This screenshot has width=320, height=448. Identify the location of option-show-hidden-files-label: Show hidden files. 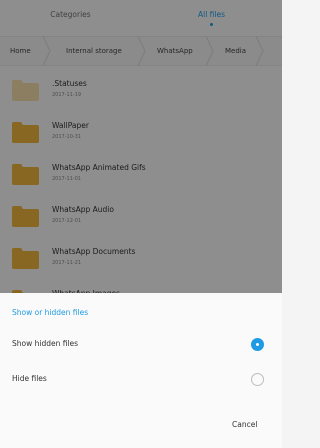
(45, 343).